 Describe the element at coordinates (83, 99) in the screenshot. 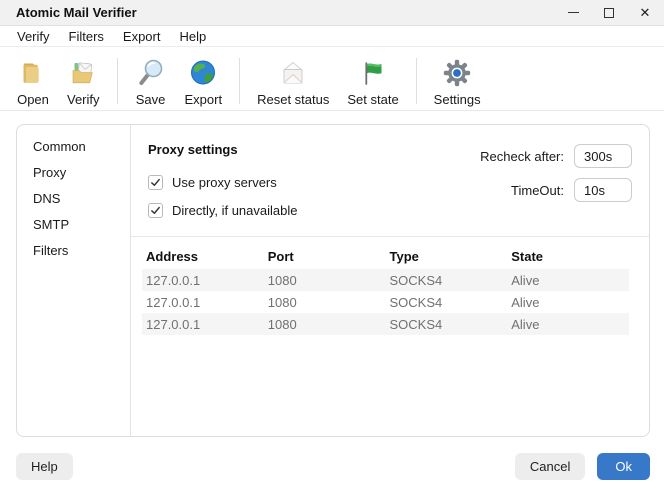

I see `verify-label: Verify` at that location.